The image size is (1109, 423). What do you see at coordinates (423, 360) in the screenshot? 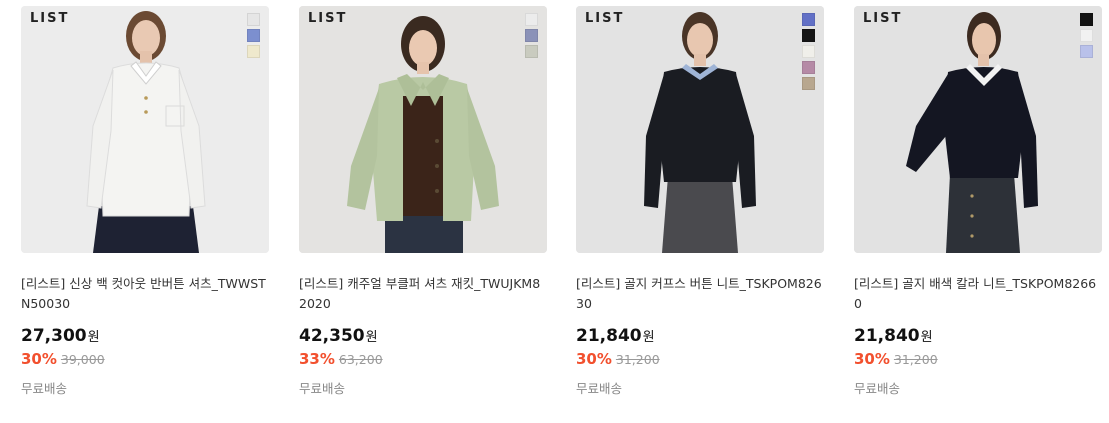
I see `discount-row: 33% 63,200` at bounding box center [423, 360].